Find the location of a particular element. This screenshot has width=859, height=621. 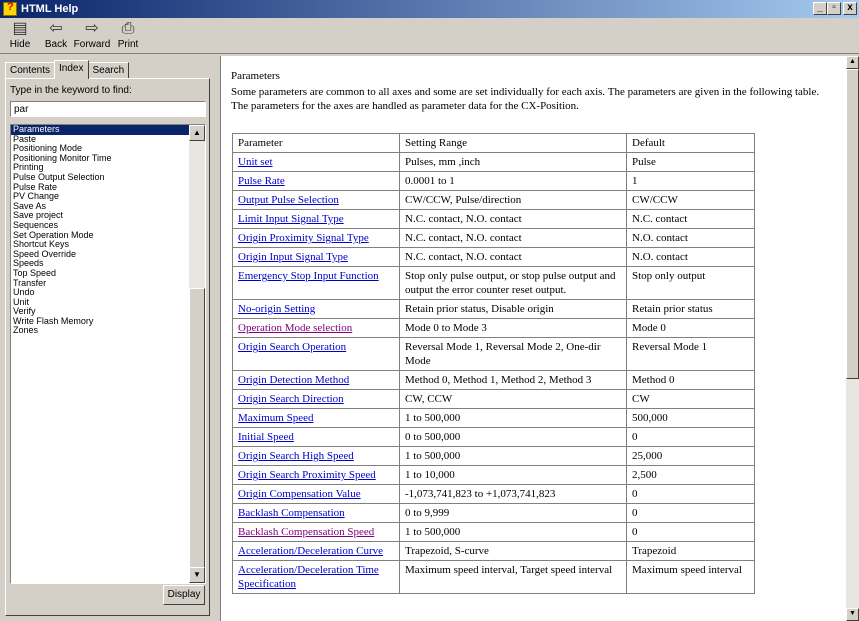

parameter-link: Backlash Compensation is located at coordinates (291, 513).